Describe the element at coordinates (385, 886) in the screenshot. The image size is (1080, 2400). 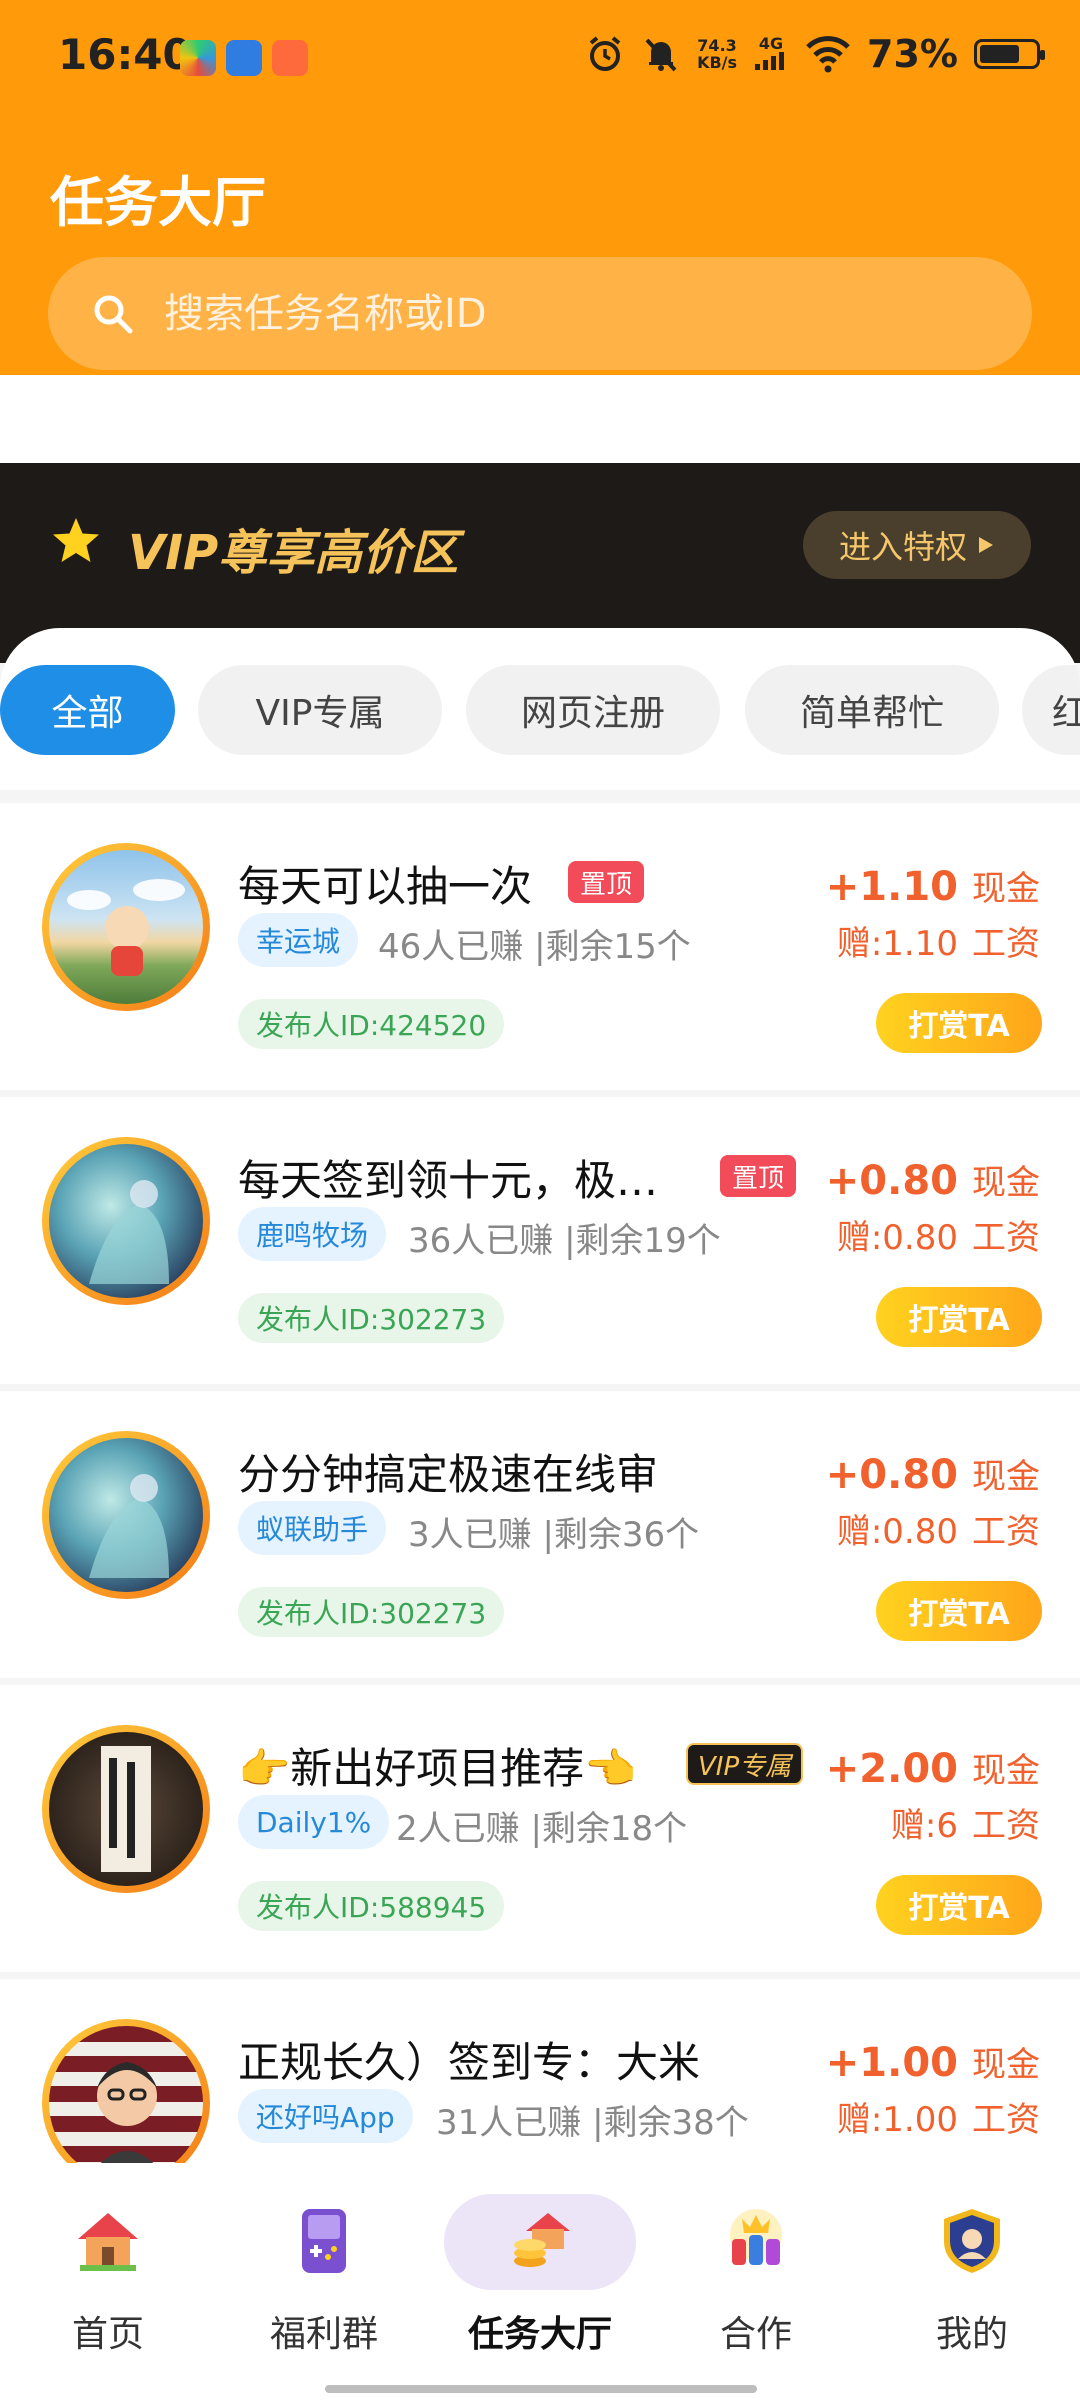
I see `task-title: 每天可以抽一次` at that location.